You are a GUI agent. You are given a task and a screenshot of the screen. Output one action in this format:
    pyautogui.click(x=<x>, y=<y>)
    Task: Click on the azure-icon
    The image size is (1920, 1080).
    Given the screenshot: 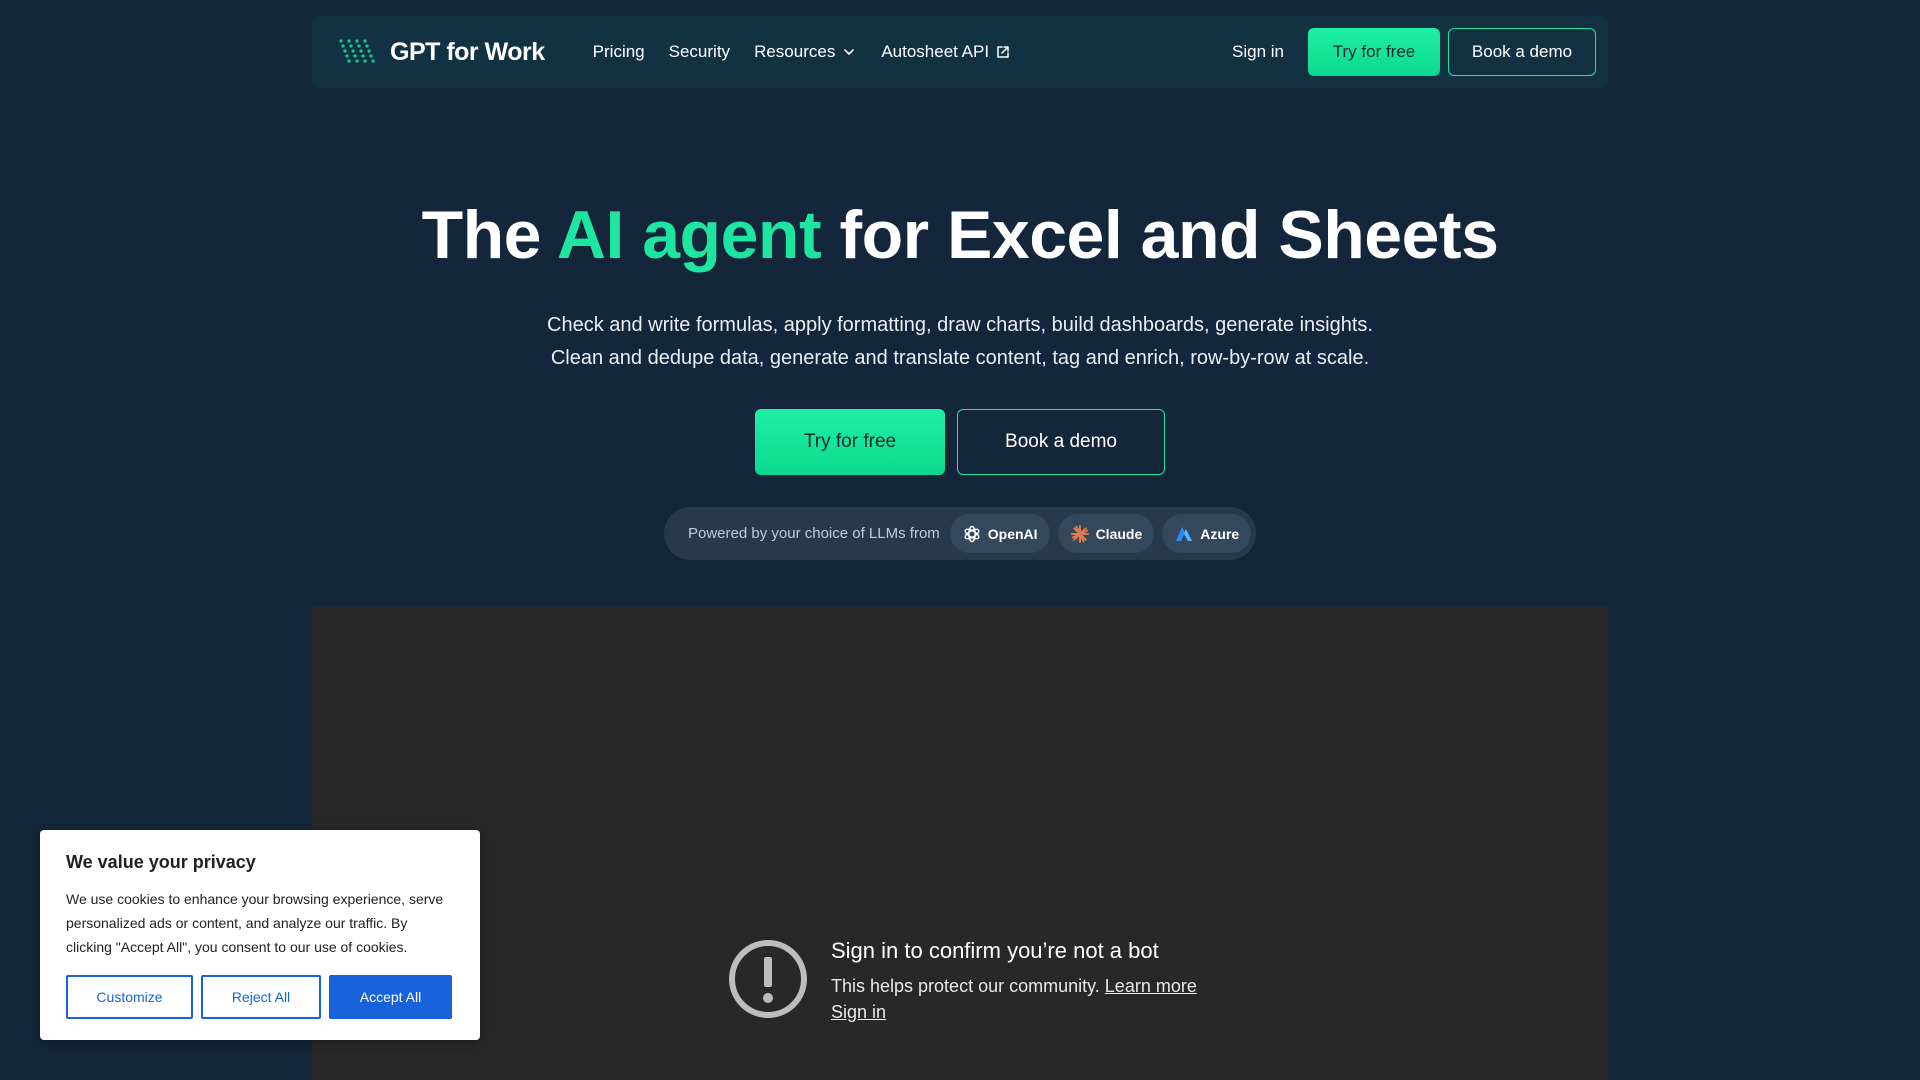 What is the action you would take?
    pyautogui.click(x=1184, y=533)
    